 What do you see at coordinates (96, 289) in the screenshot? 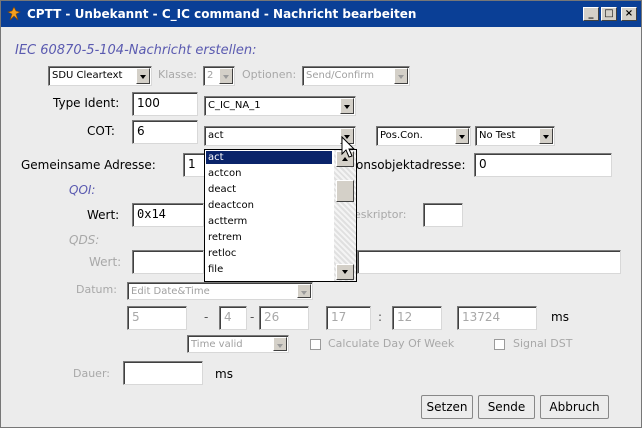
I see `datum-label: Datum:` at bounding box center [96, 289].